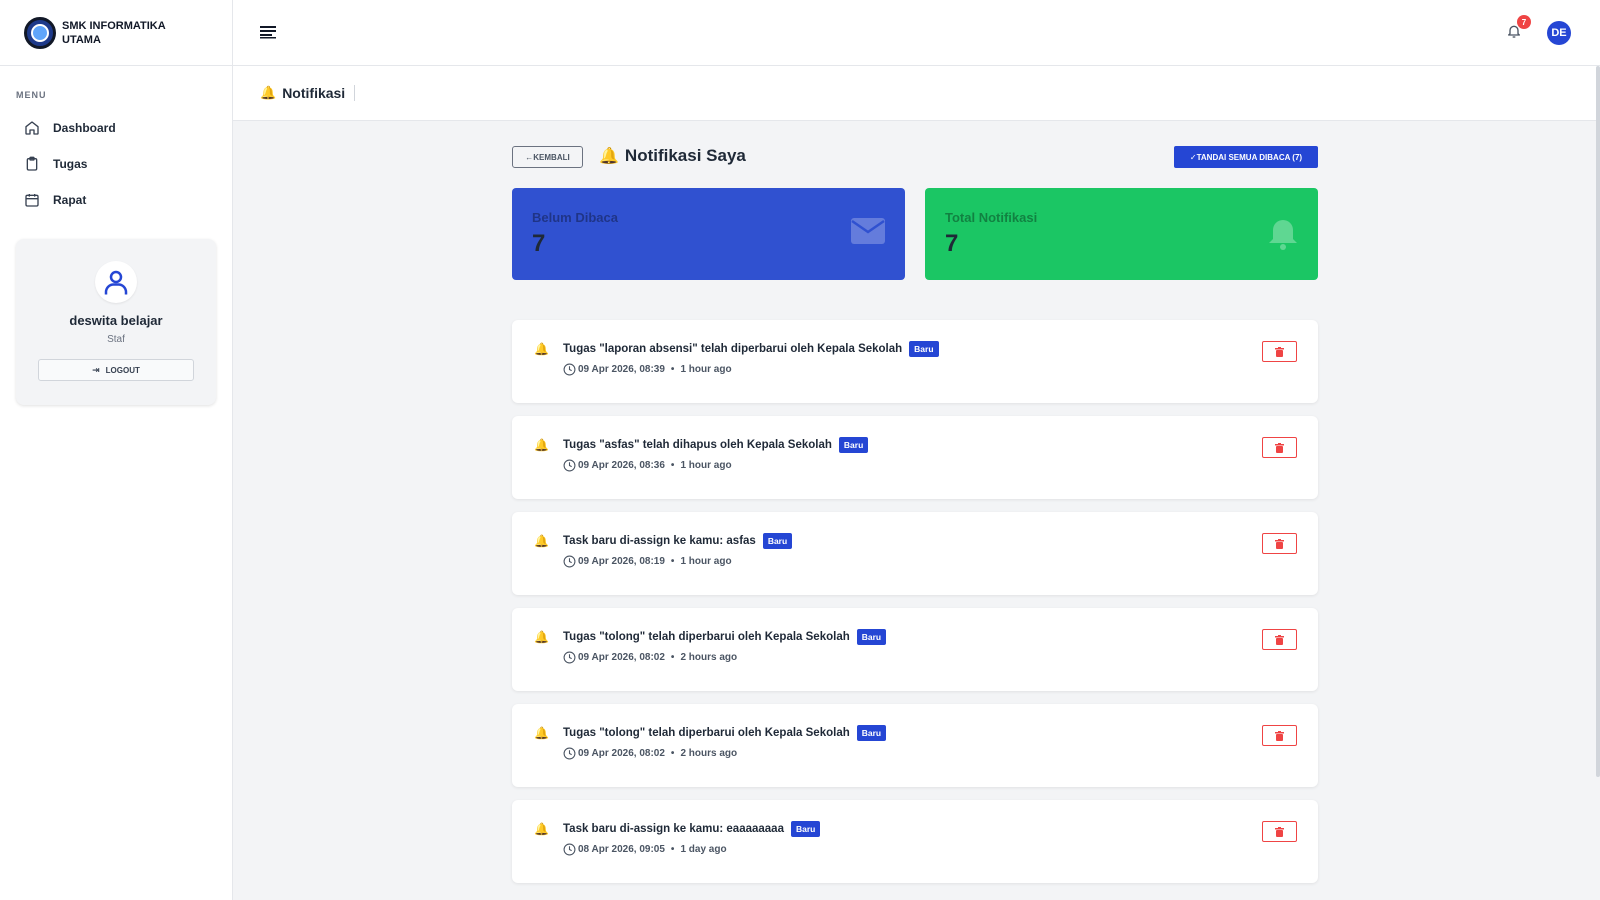 Image resolution: width=1600 pixels, height=900 pixels. Describe the element at coordinates (575, 217) in the screenshot. I see `stat-label: Belum Dibaca` at that location.